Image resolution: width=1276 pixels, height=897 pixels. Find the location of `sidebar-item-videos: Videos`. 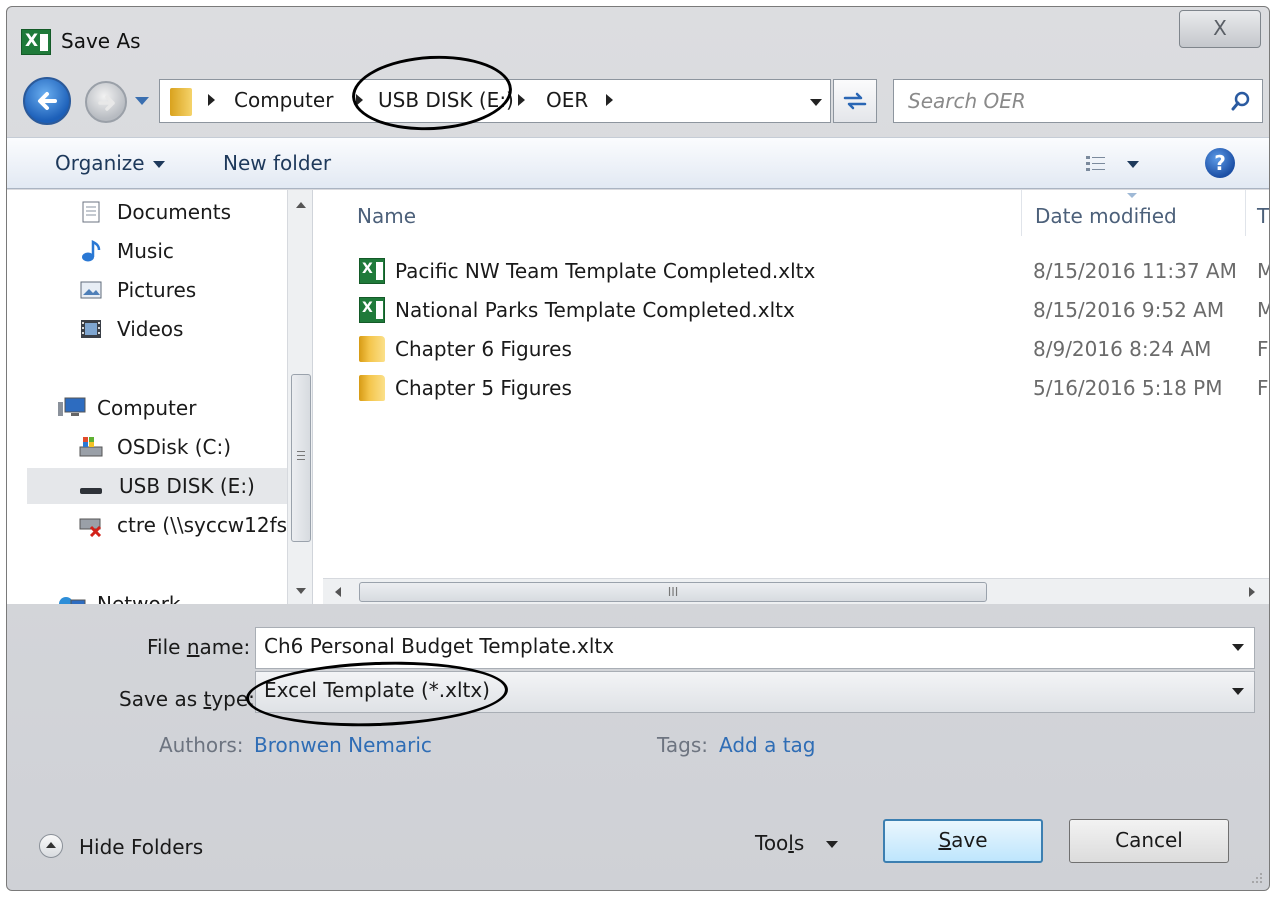

sidebar-item-videos: Videos is located at coordinates (184, 329).